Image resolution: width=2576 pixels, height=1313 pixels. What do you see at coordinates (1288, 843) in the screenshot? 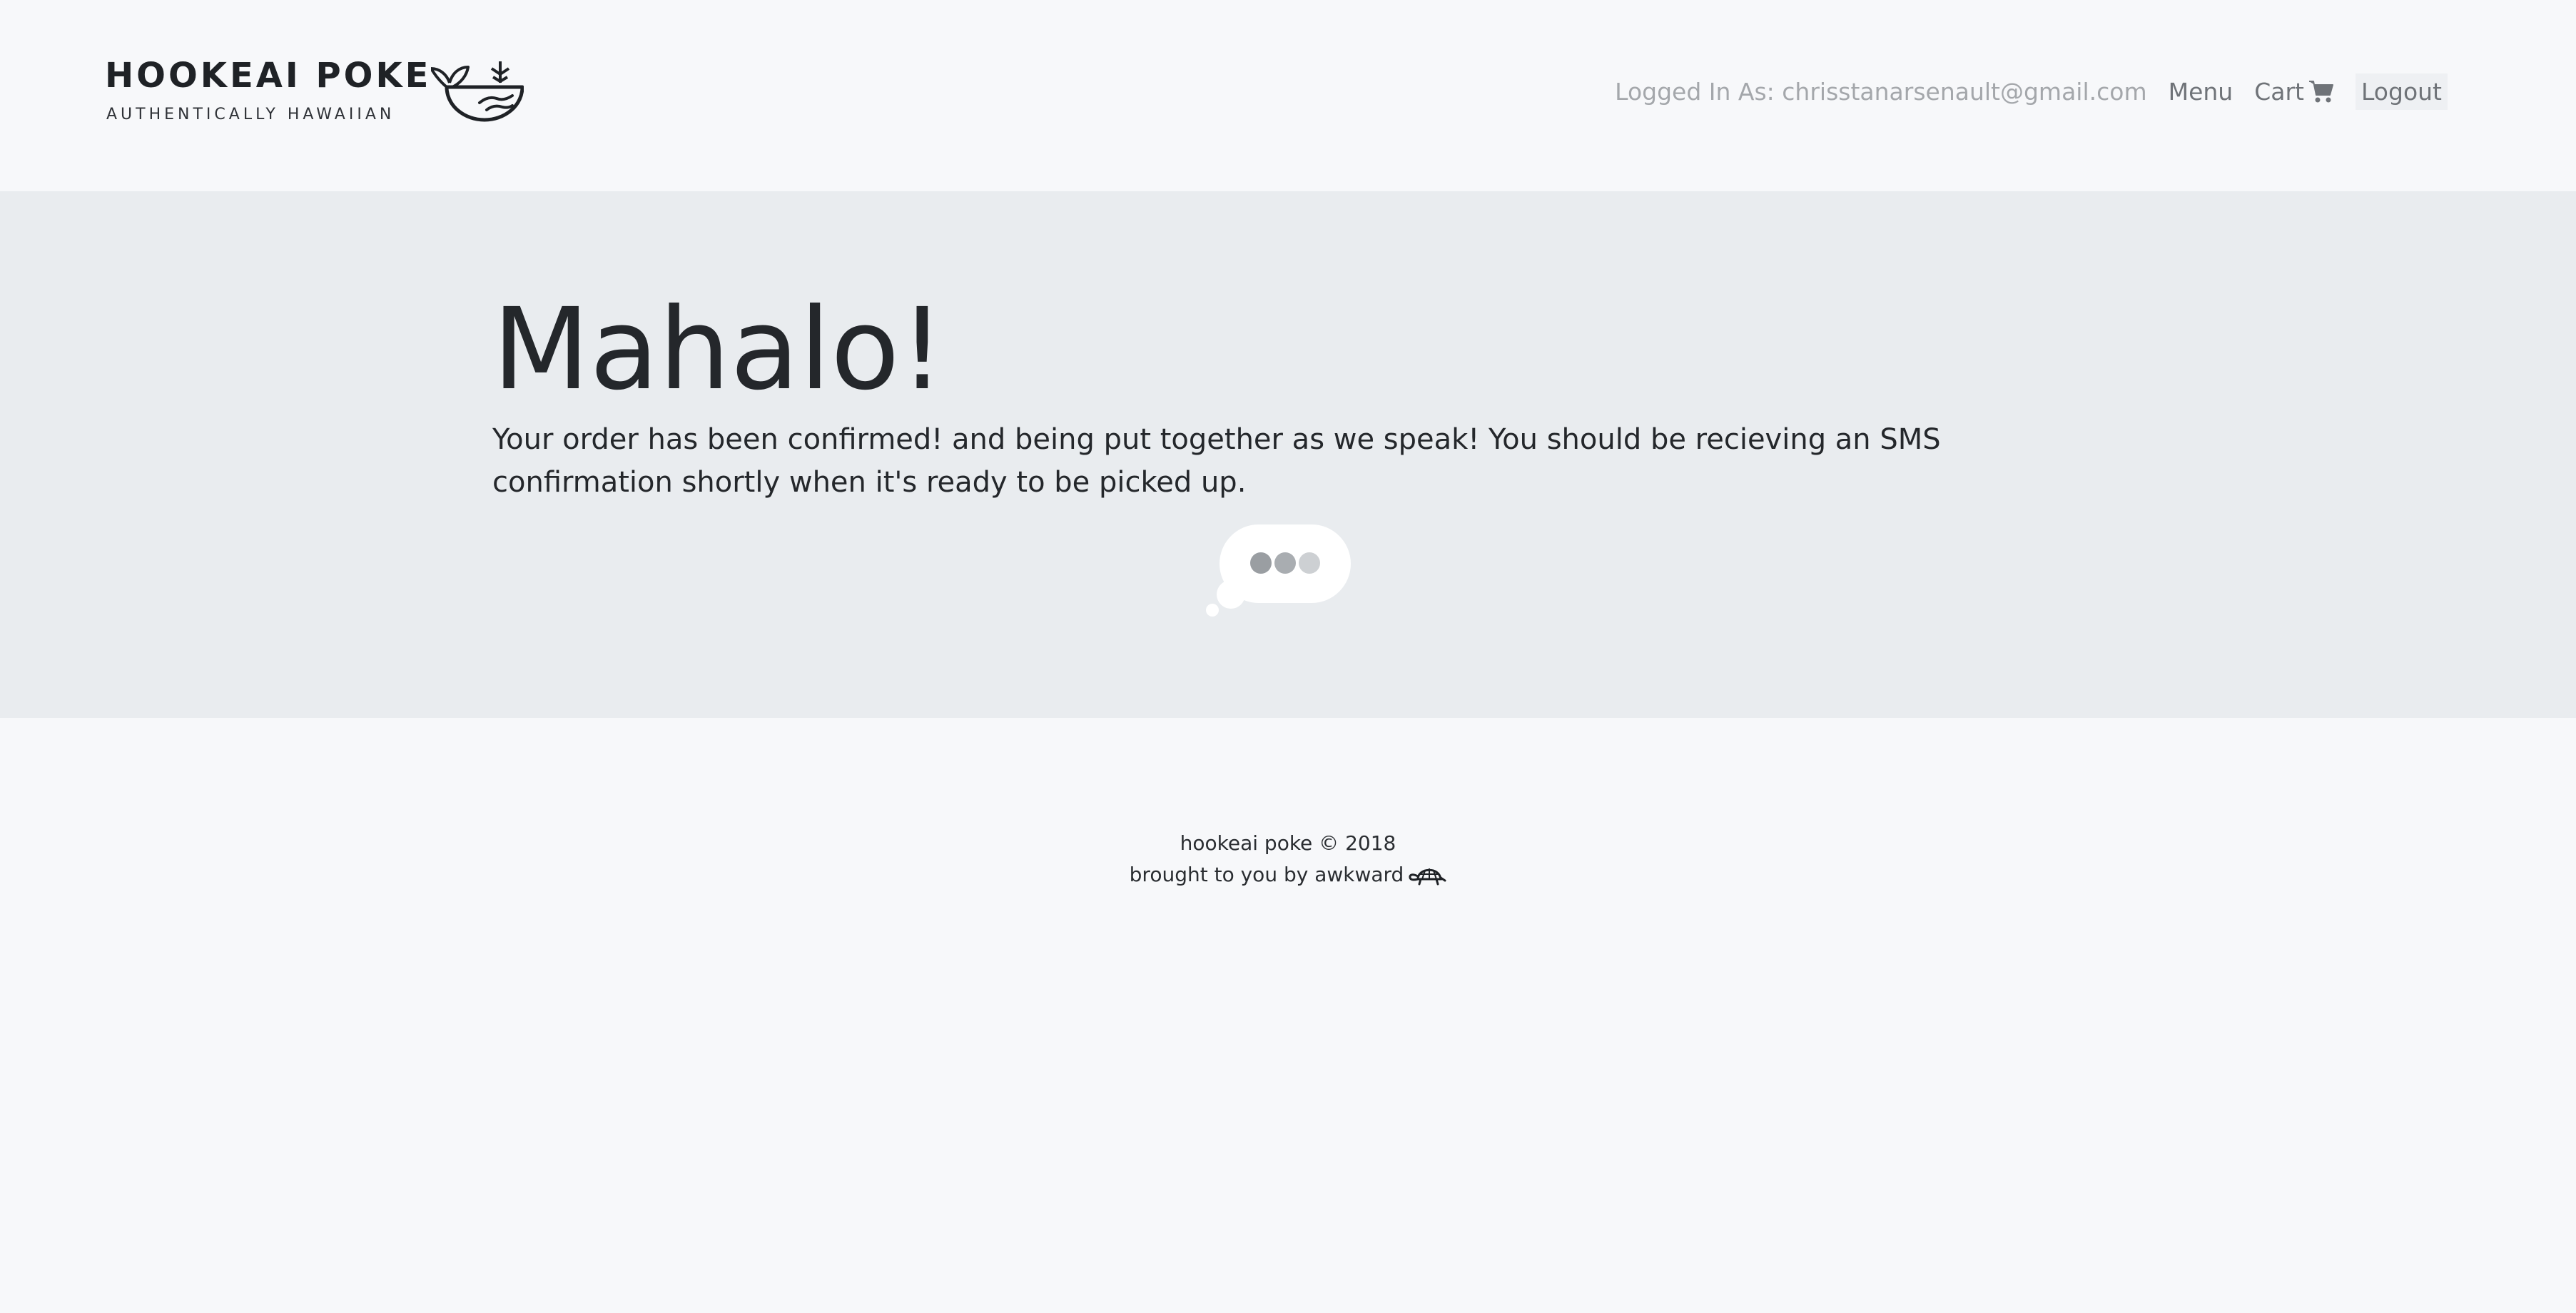
I see `footer-copyright: hookeai poke © 2018` at bounding box center [1288, 843].